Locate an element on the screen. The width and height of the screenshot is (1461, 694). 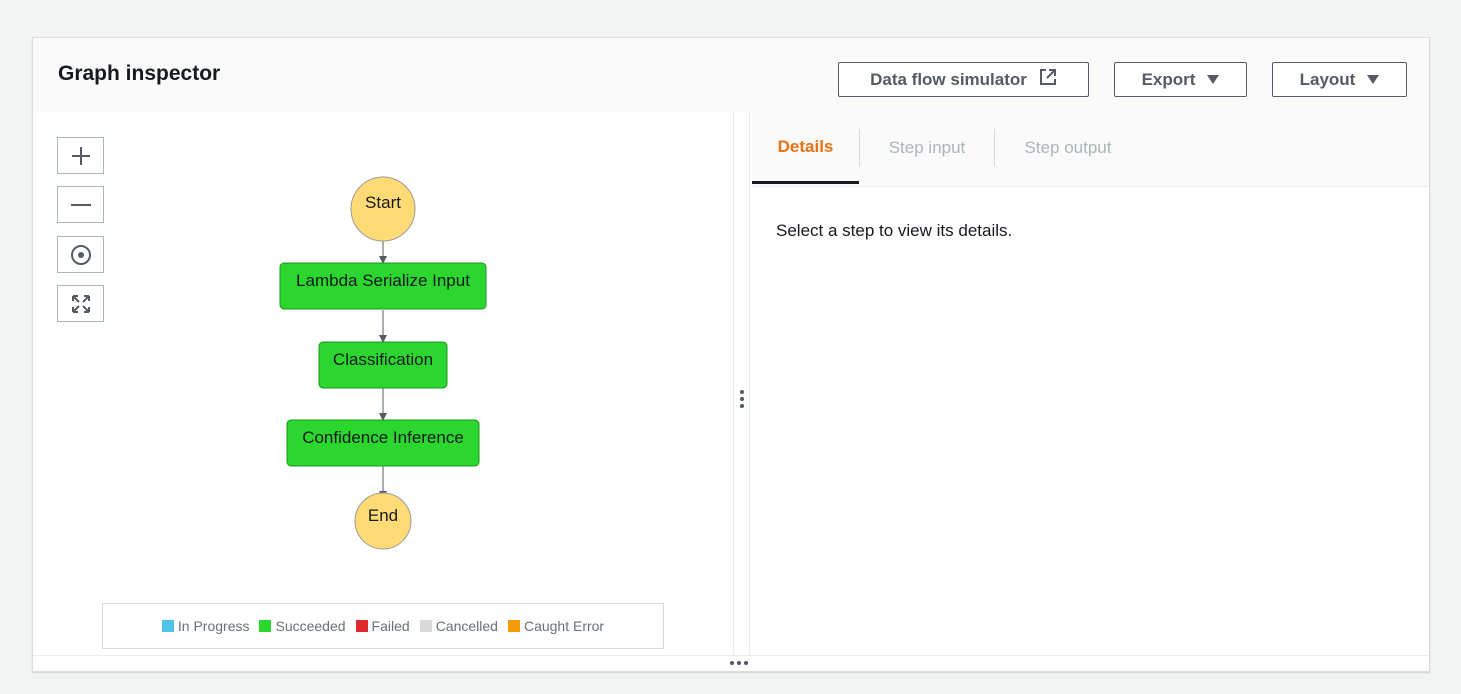
legend-label: Failed is located at coordinates (390, 626).